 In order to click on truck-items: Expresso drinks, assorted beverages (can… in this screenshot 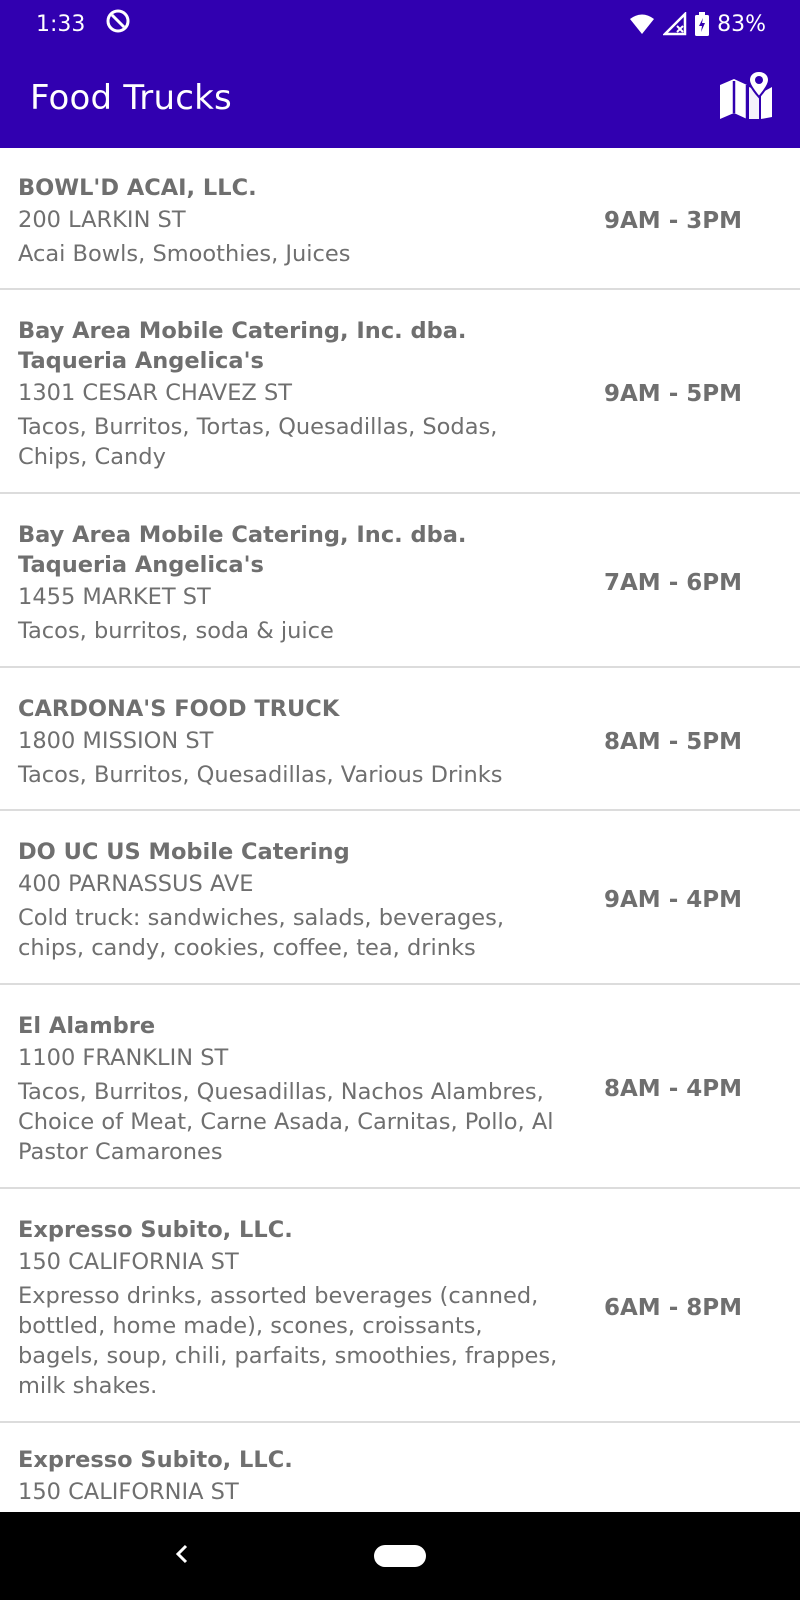, I will do `click(288, 1341)`.